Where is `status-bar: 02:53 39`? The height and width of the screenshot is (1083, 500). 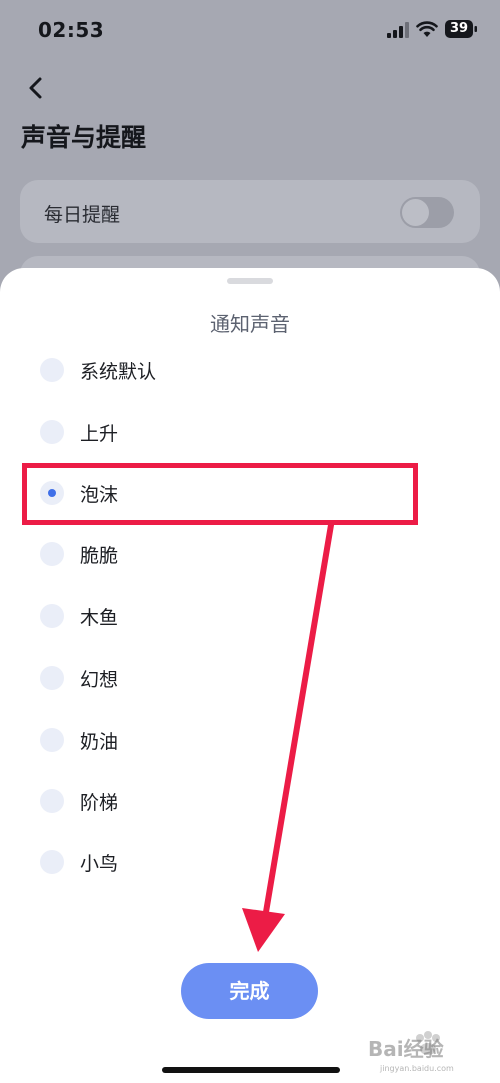
status-bar: 02:53 39 is located at coordinates (250, 32).